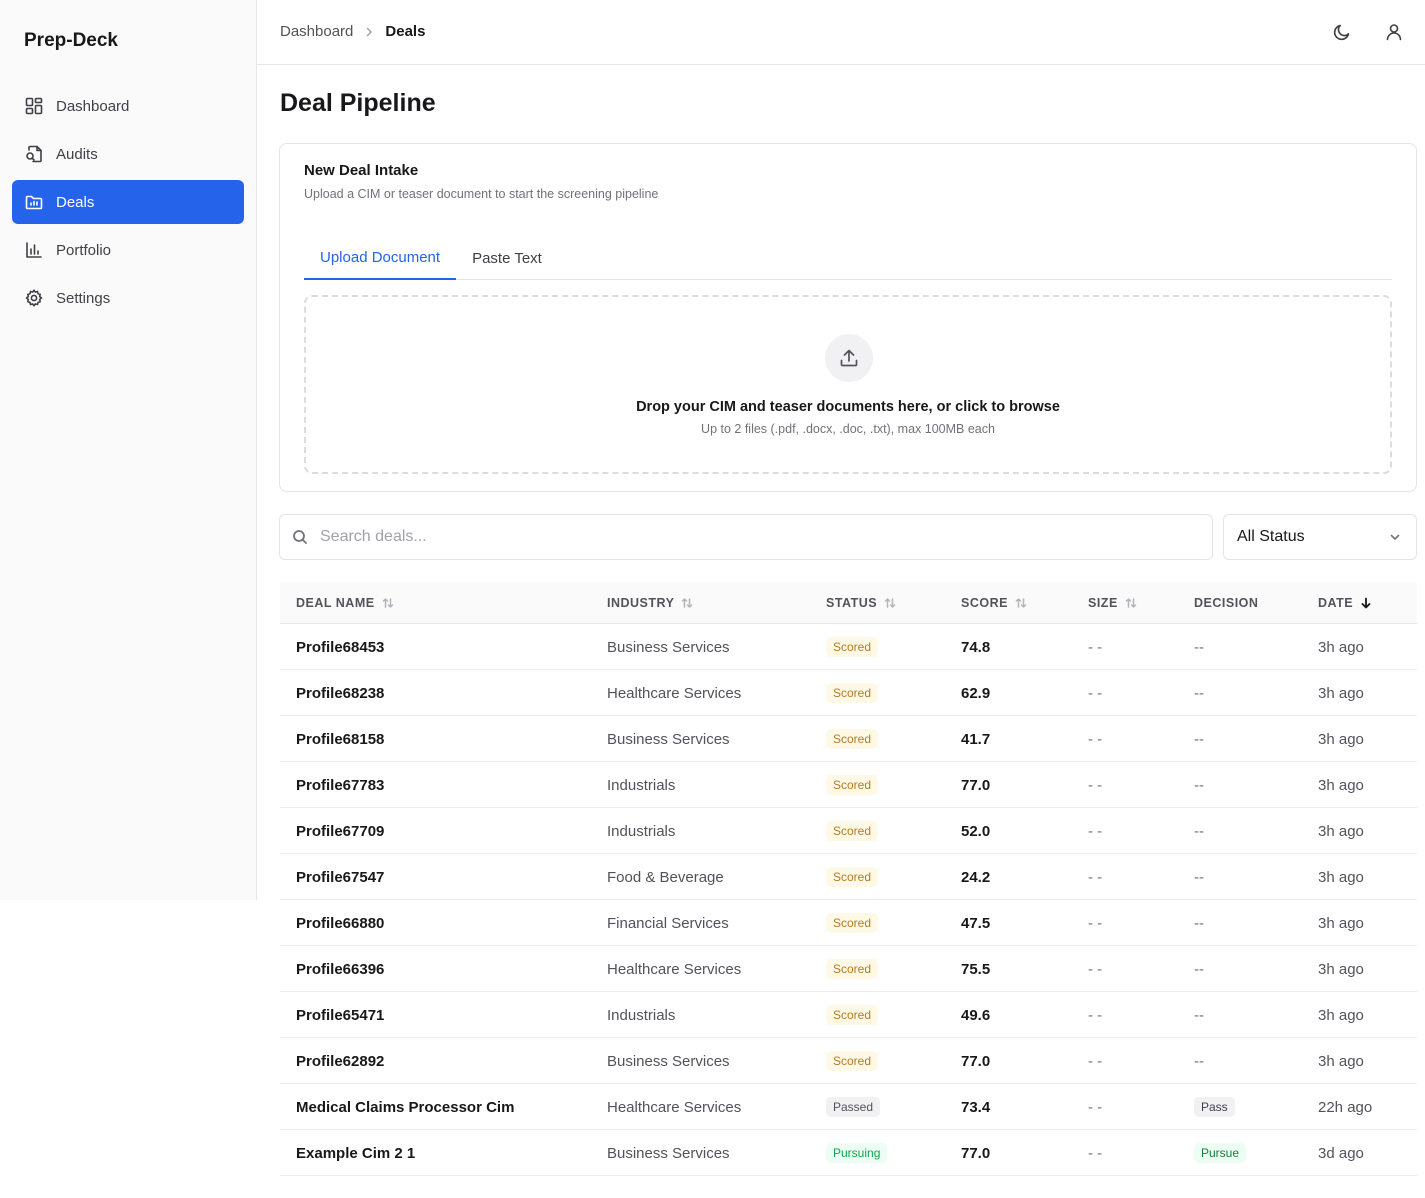 The width and height of the screenshot is (1425, 1198). I want to click on user-menu-button, so click(1394, 32).